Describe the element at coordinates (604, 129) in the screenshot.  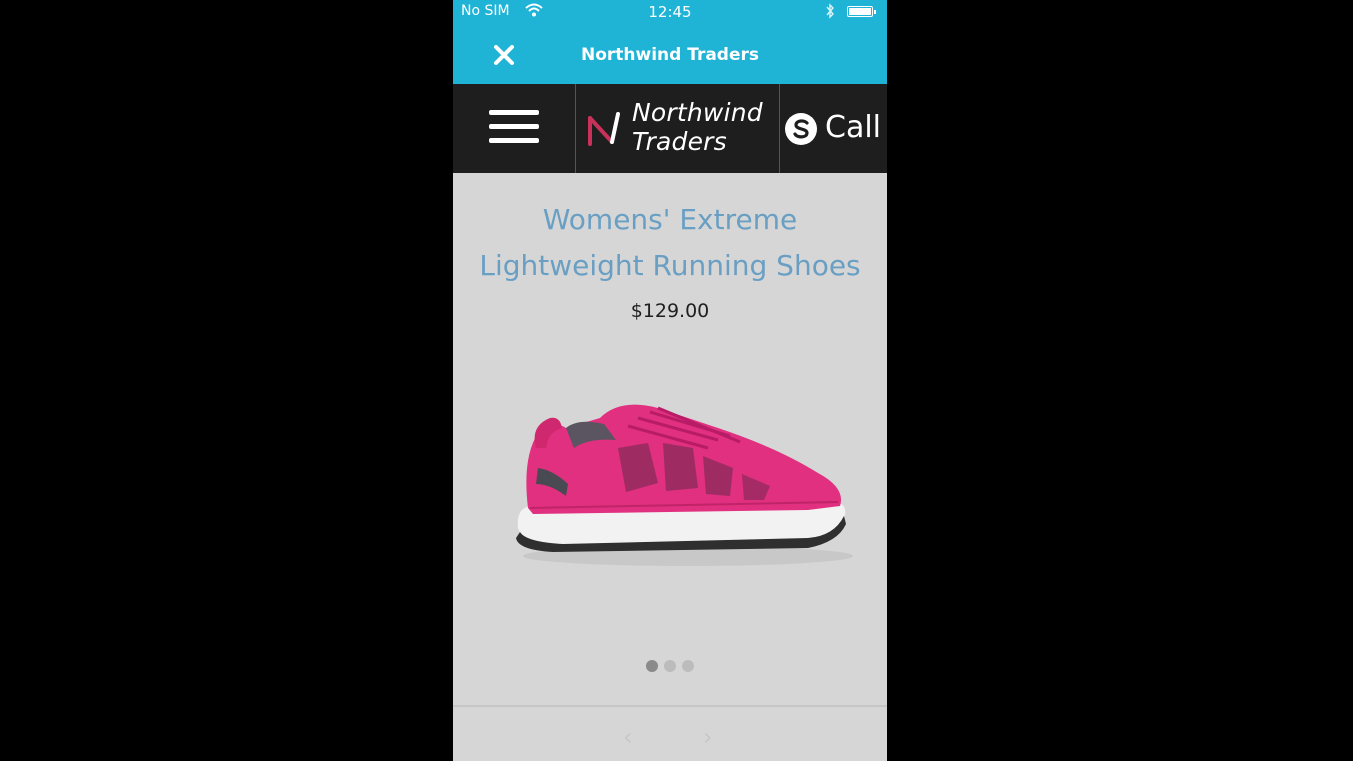
I see `northwind-logo-icon` at that location.